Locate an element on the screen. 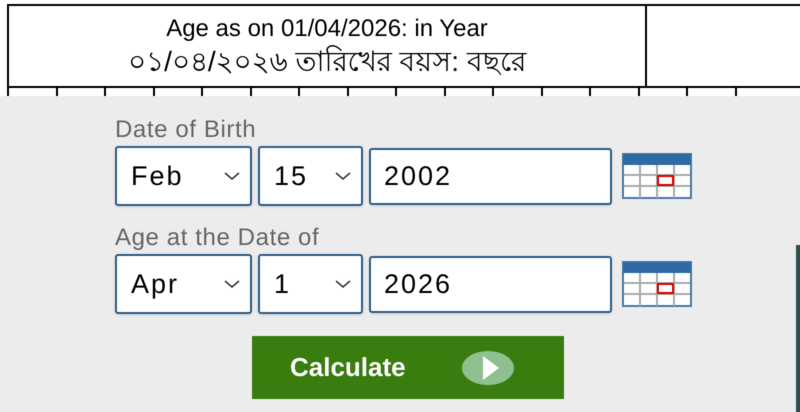 This screenshot has height=412, width=800. header-title-bengali: ০১/০৪/২০২৬ তারিখের বয়স: বছরে is located at coordinates (327, 61).